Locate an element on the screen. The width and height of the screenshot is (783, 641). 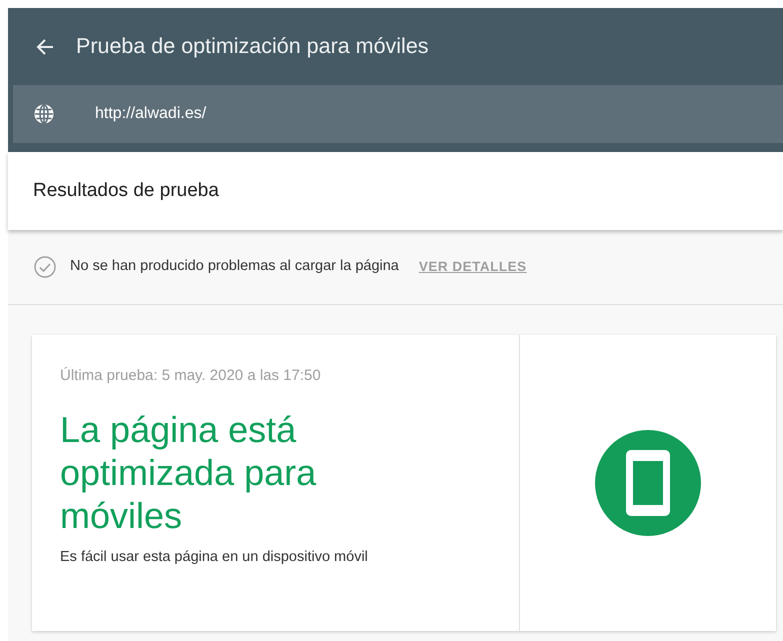
check-circle-icon is located at coordinates (45, 267).